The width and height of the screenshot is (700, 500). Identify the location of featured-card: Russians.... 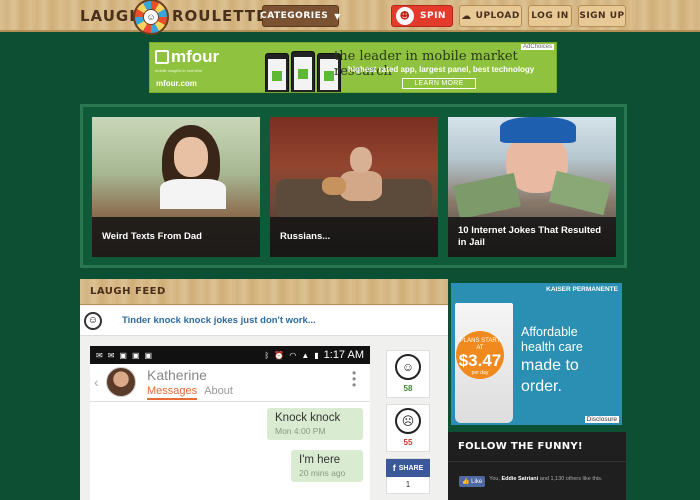
(354, 187).